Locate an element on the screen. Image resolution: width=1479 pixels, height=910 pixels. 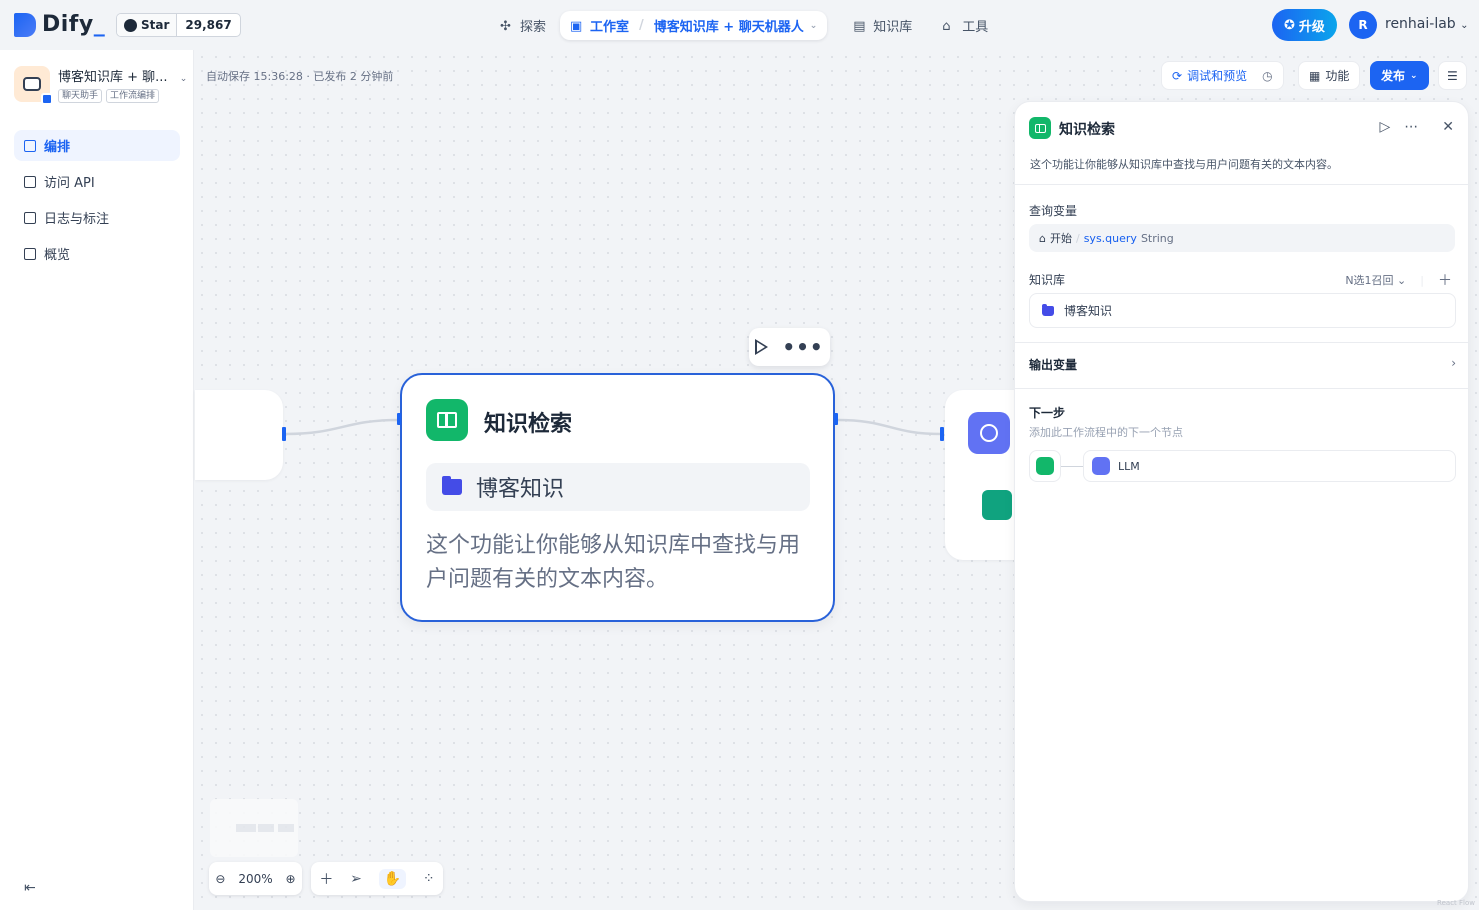
home-icon: ⌂ is located at coordinates (1042, 238).